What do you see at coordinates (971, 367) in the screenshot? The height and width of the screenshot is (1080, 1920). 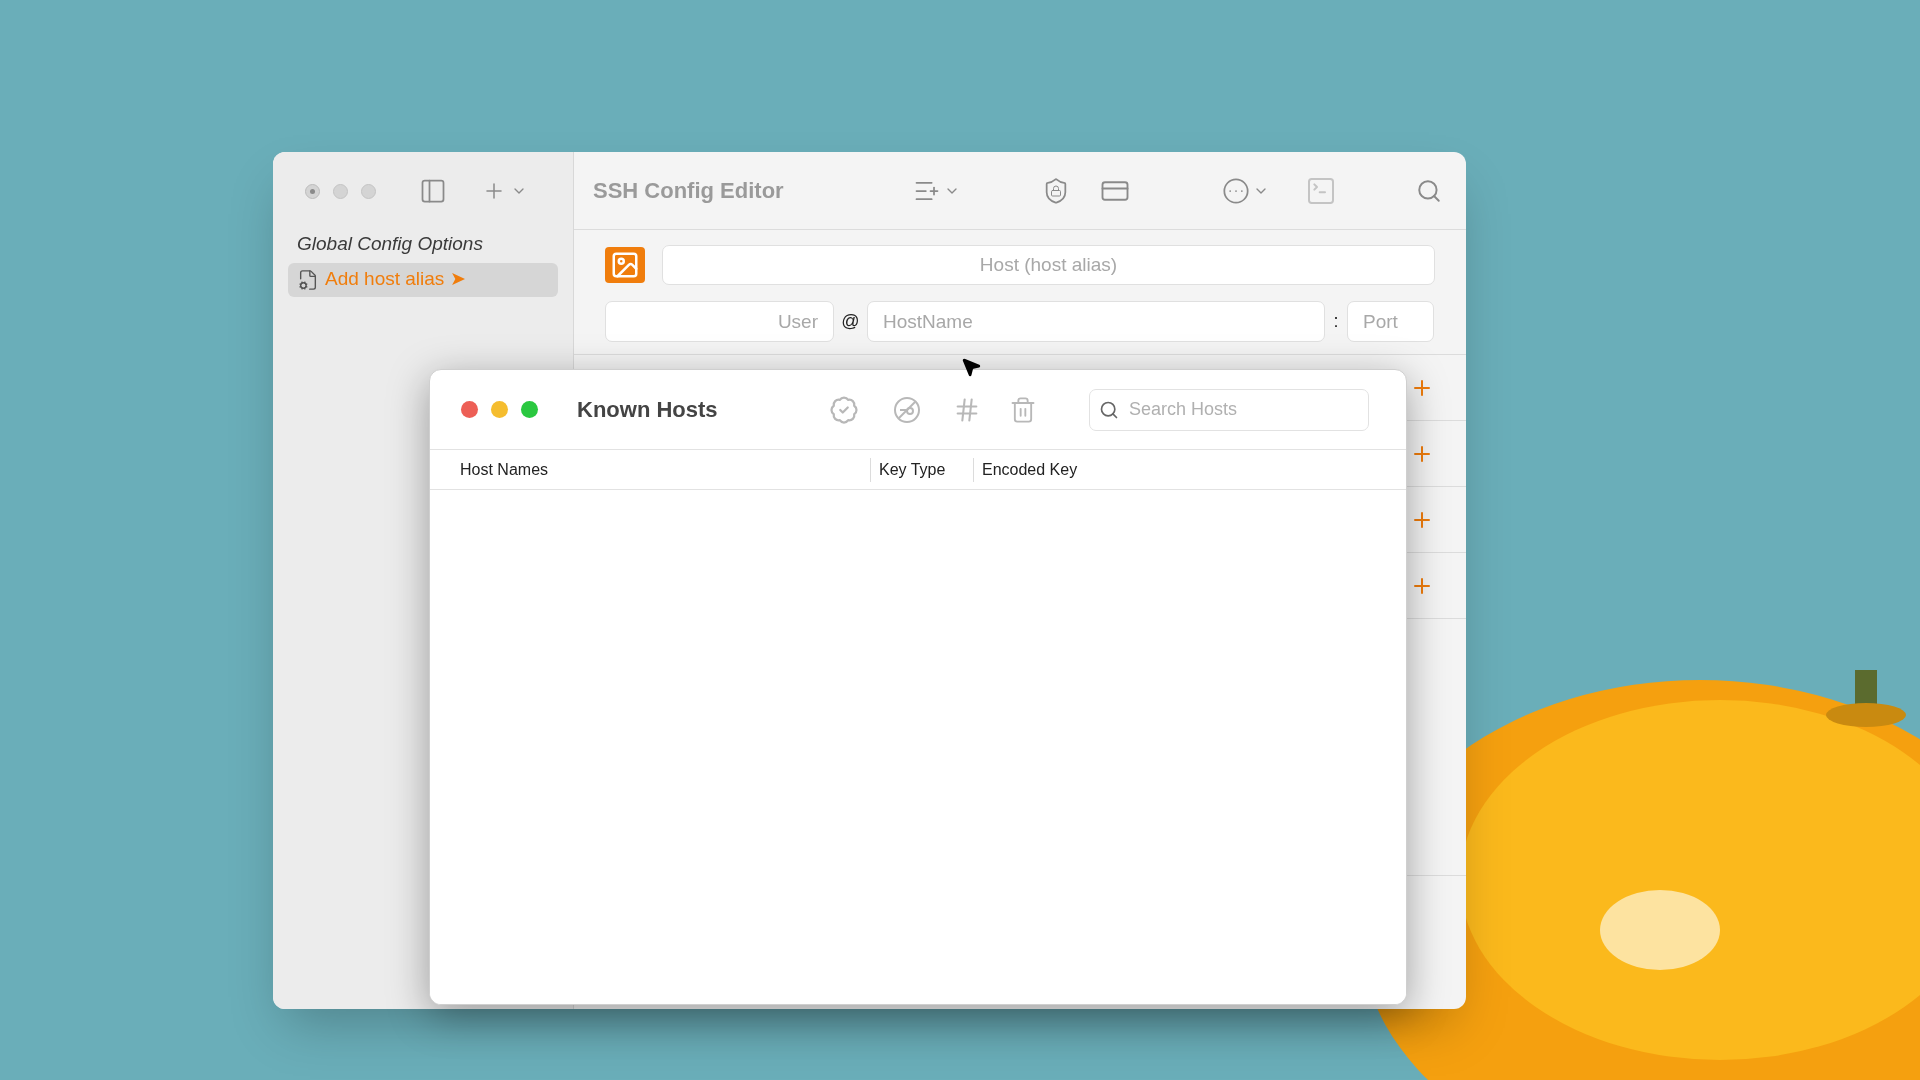 I see `cursor-icon` at bounding box center [971, 367].